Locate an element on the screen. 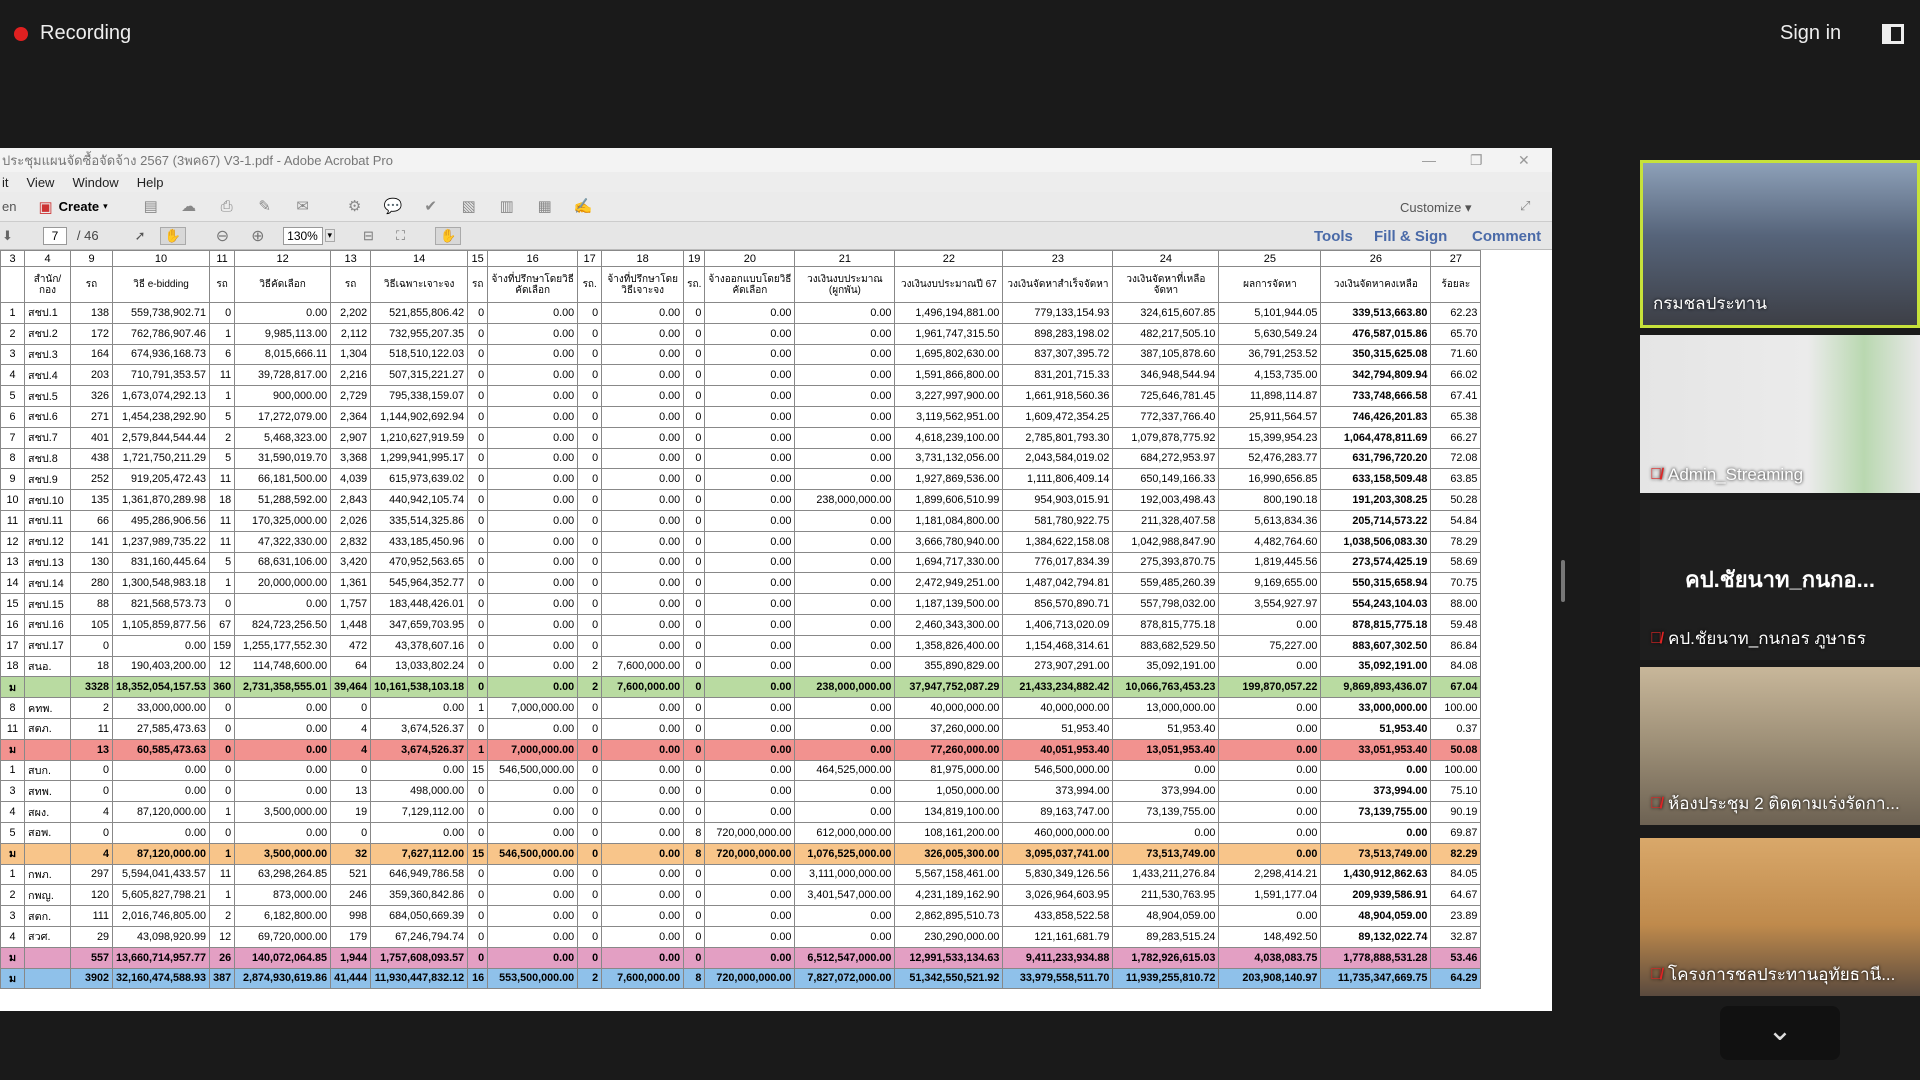 The image size is (1920, 1080). table-cell: สชป.4 is located at coordinates (47, 375).